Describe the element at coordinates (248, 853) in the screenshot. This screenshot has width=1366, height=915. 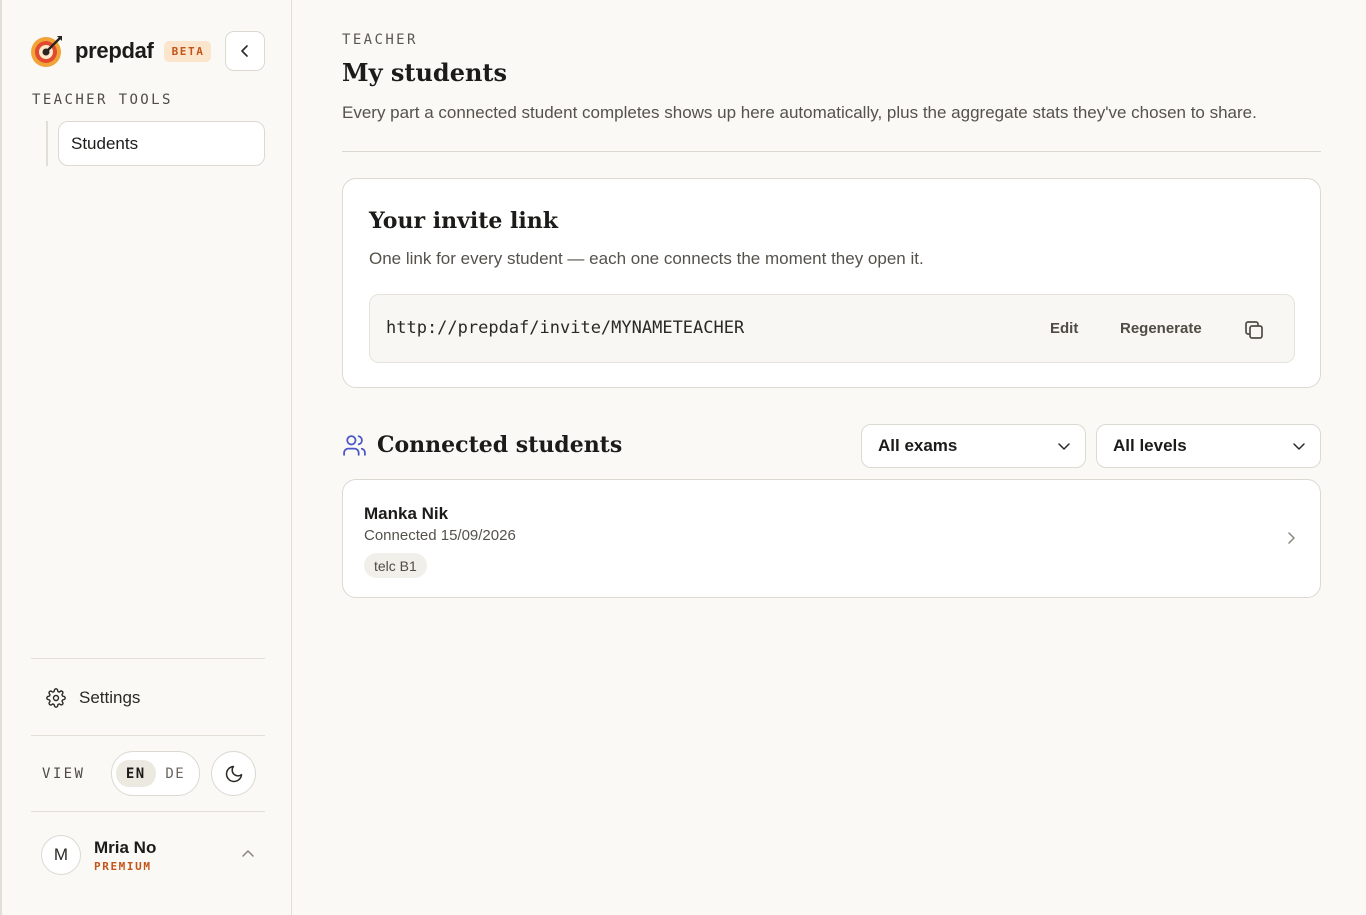
I see `chevron-up-icon` at that location.